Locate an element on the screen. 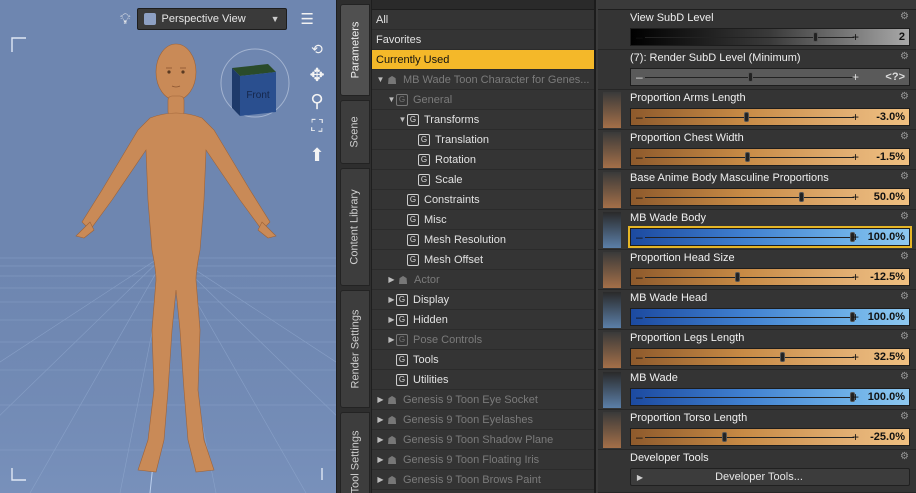 The image size is (916, 493). property-slider: – +32.5% is located at coordinates (770, 357).